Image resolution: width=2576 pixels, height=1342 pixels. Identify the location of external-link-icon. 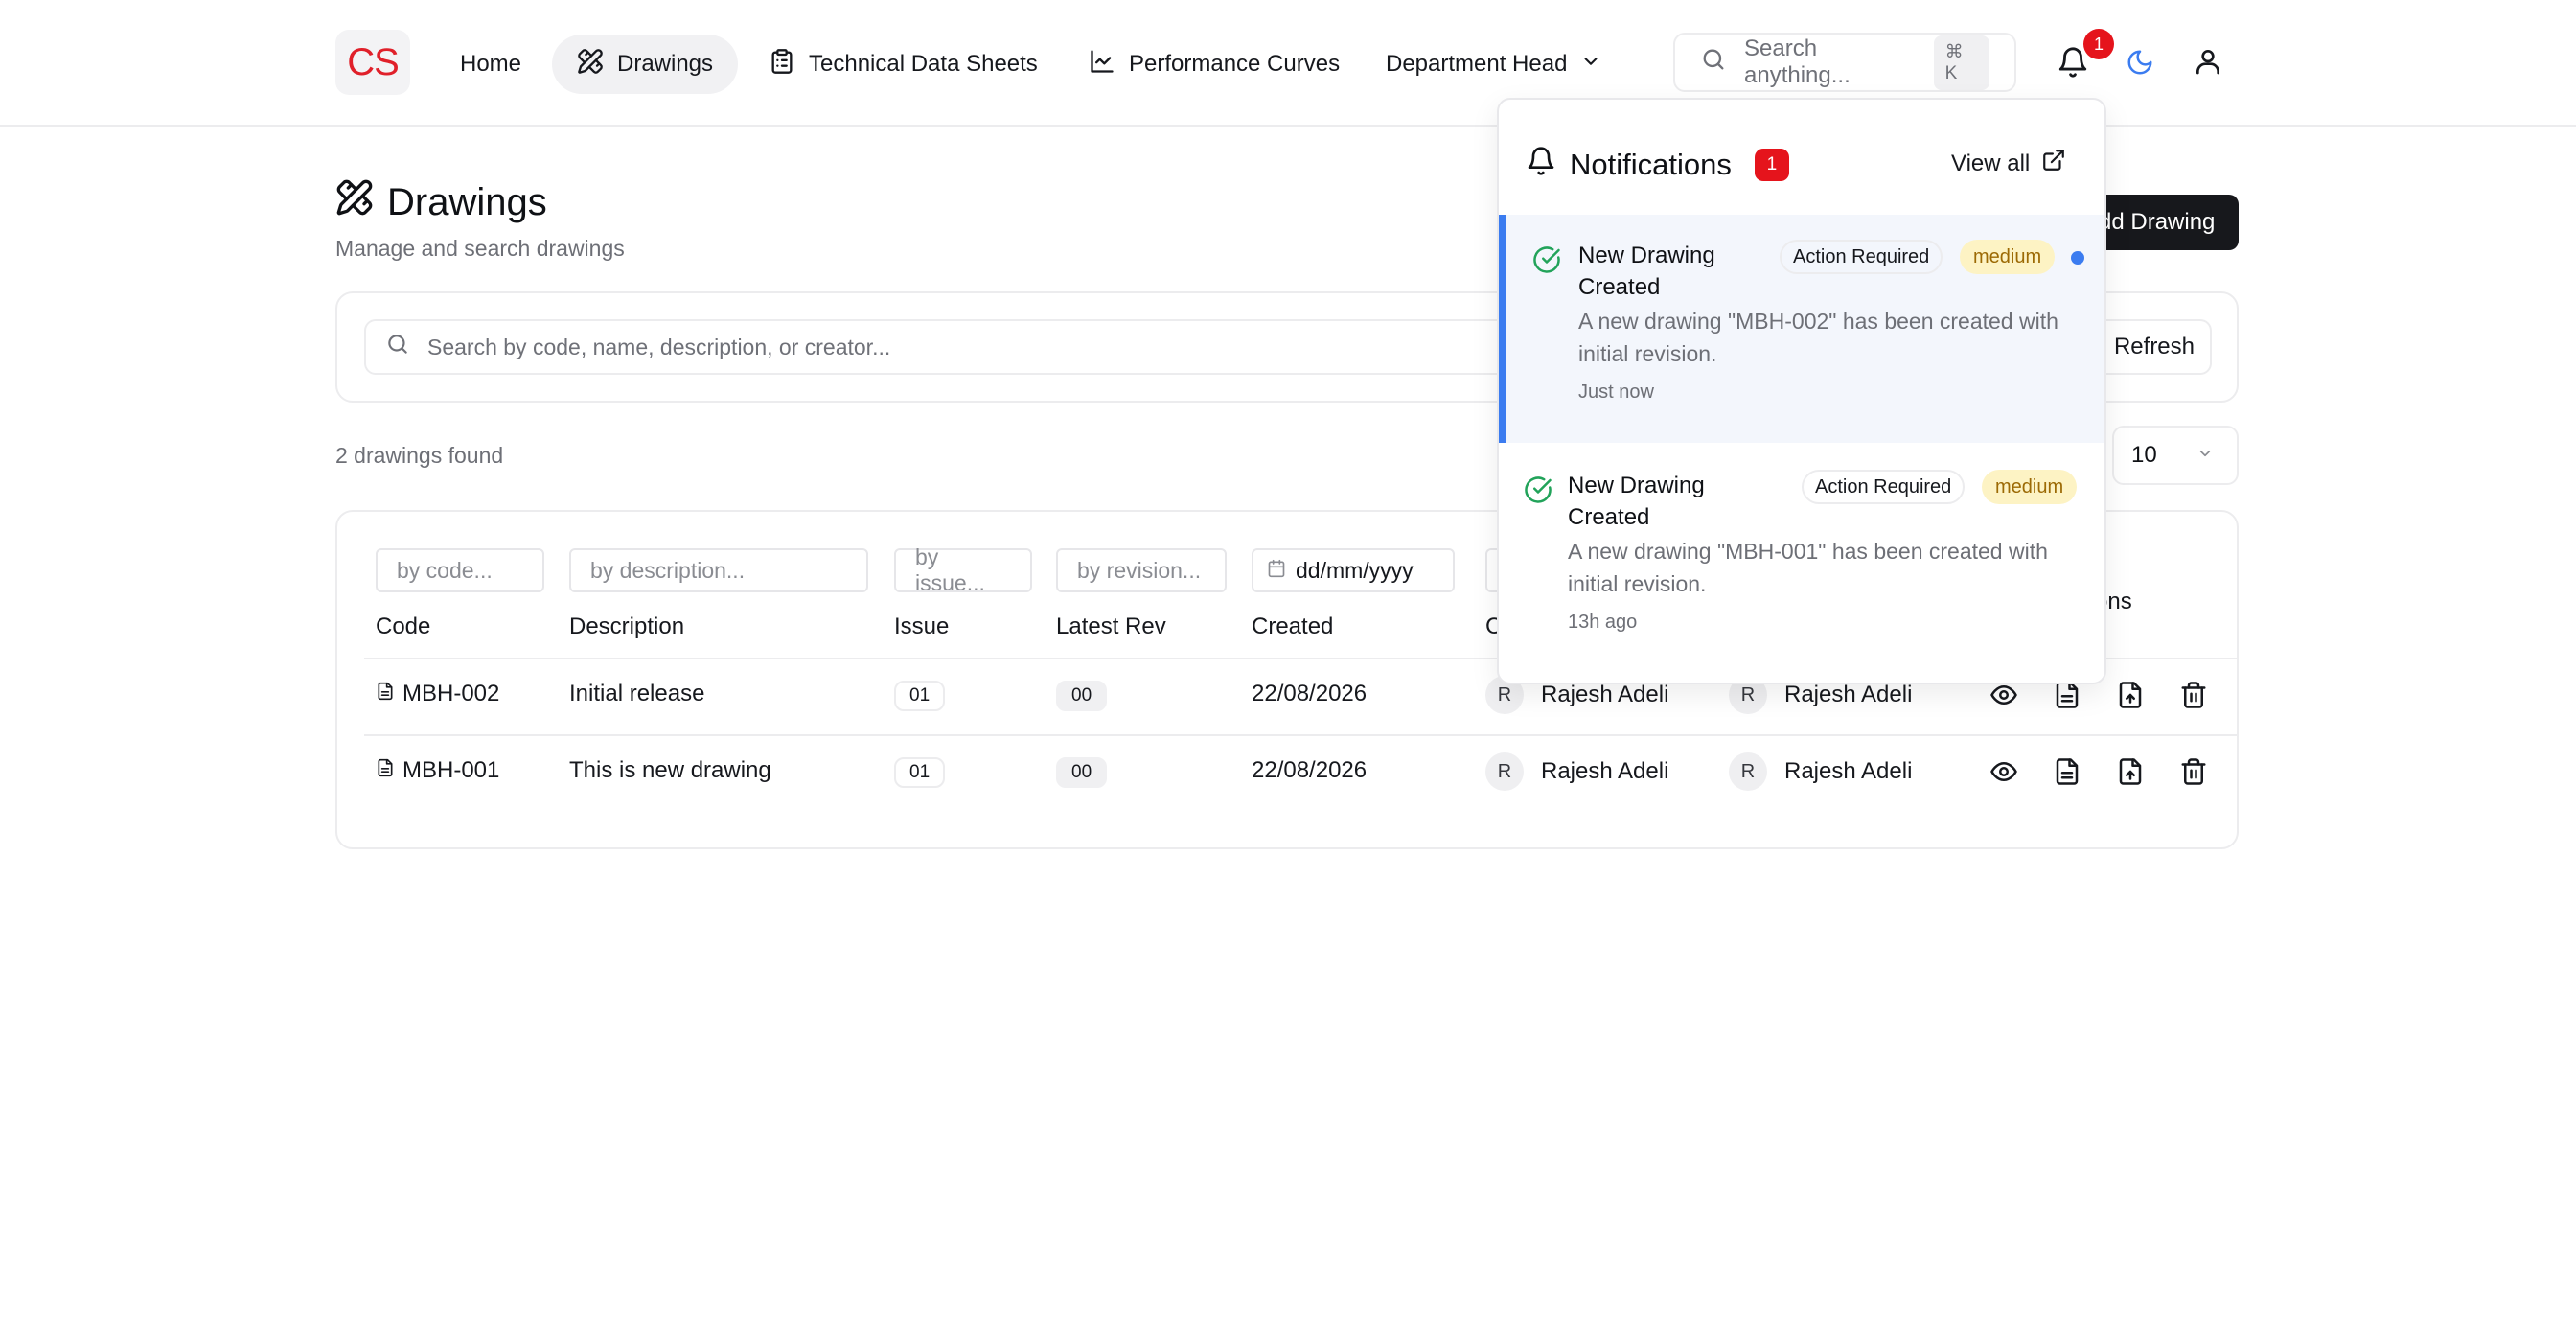
(2053, 163).